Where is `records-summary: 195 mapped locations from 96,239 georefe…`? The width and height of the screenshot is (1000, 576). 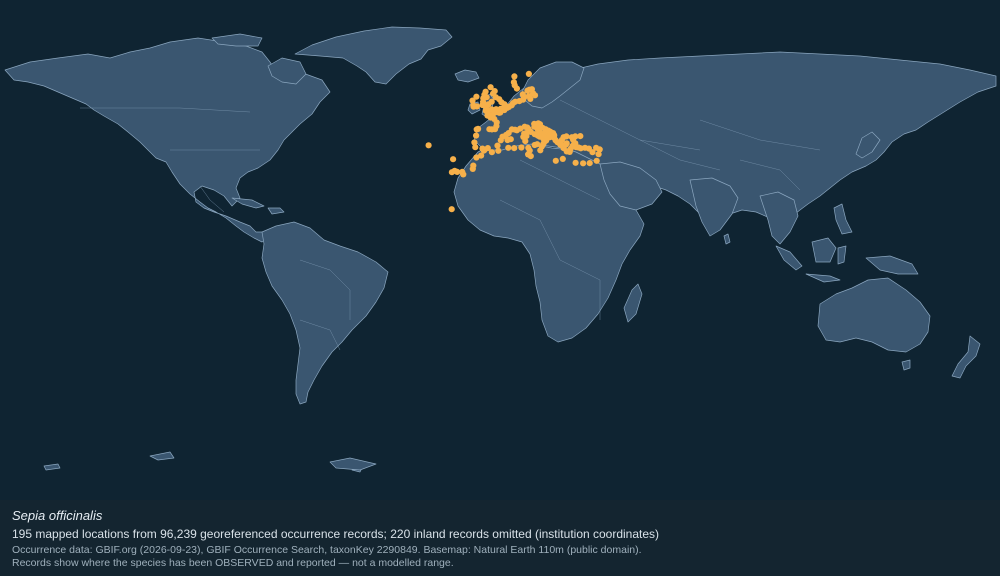 records-summary: 195 mapped locations from 96,239 georefe… is located at coordinates (336, 534).